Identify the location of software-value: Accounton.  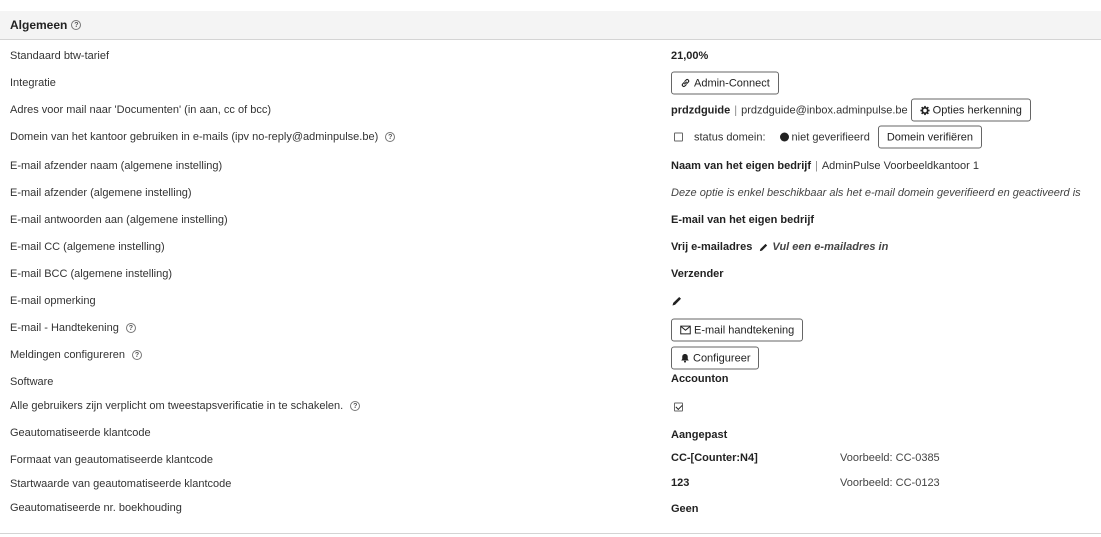
(700, 379).